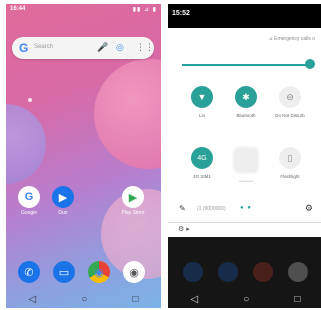 Image resolution: width=321 pixels, height=310 pixels. I want to click on app-google: G Google, so click(29, 201).